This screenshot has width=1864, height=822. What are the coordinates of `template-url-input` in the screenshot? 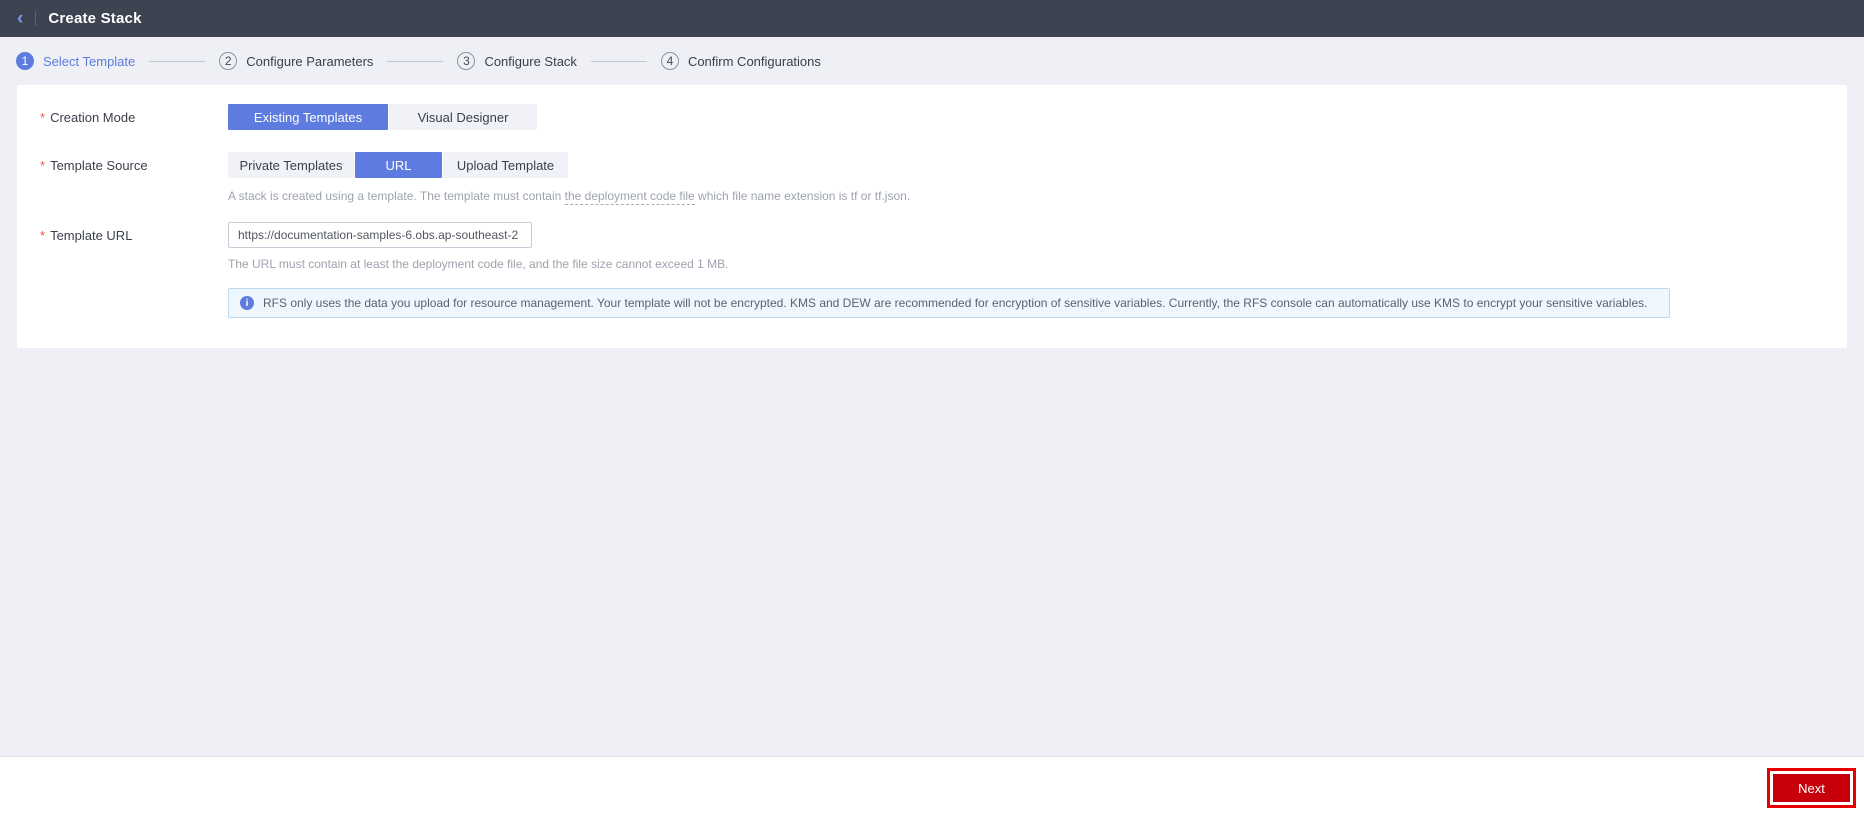 It's located at (380, 235).